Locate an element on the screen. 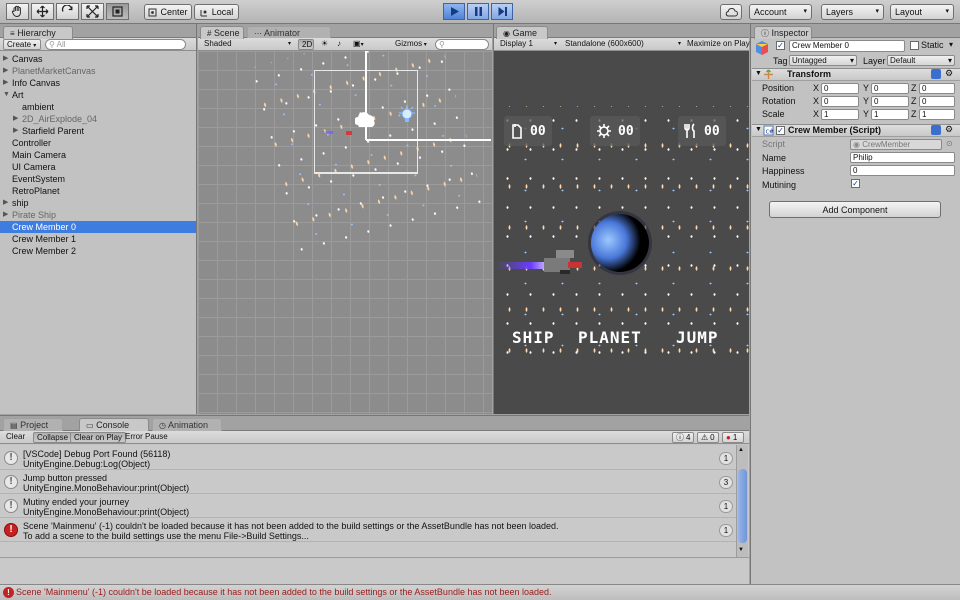 The width and height of the screenshot is (960, 600). tab-console: ▭ Console is located at coordinates (114, 424).